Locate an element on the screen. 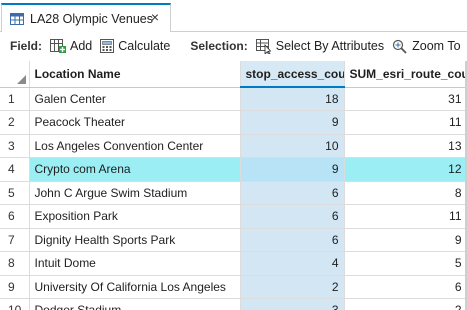 The width and height of the screenshot is (467, 310). cell-location-name: University Of California Los Angeles is located at coordinates (135, 287).